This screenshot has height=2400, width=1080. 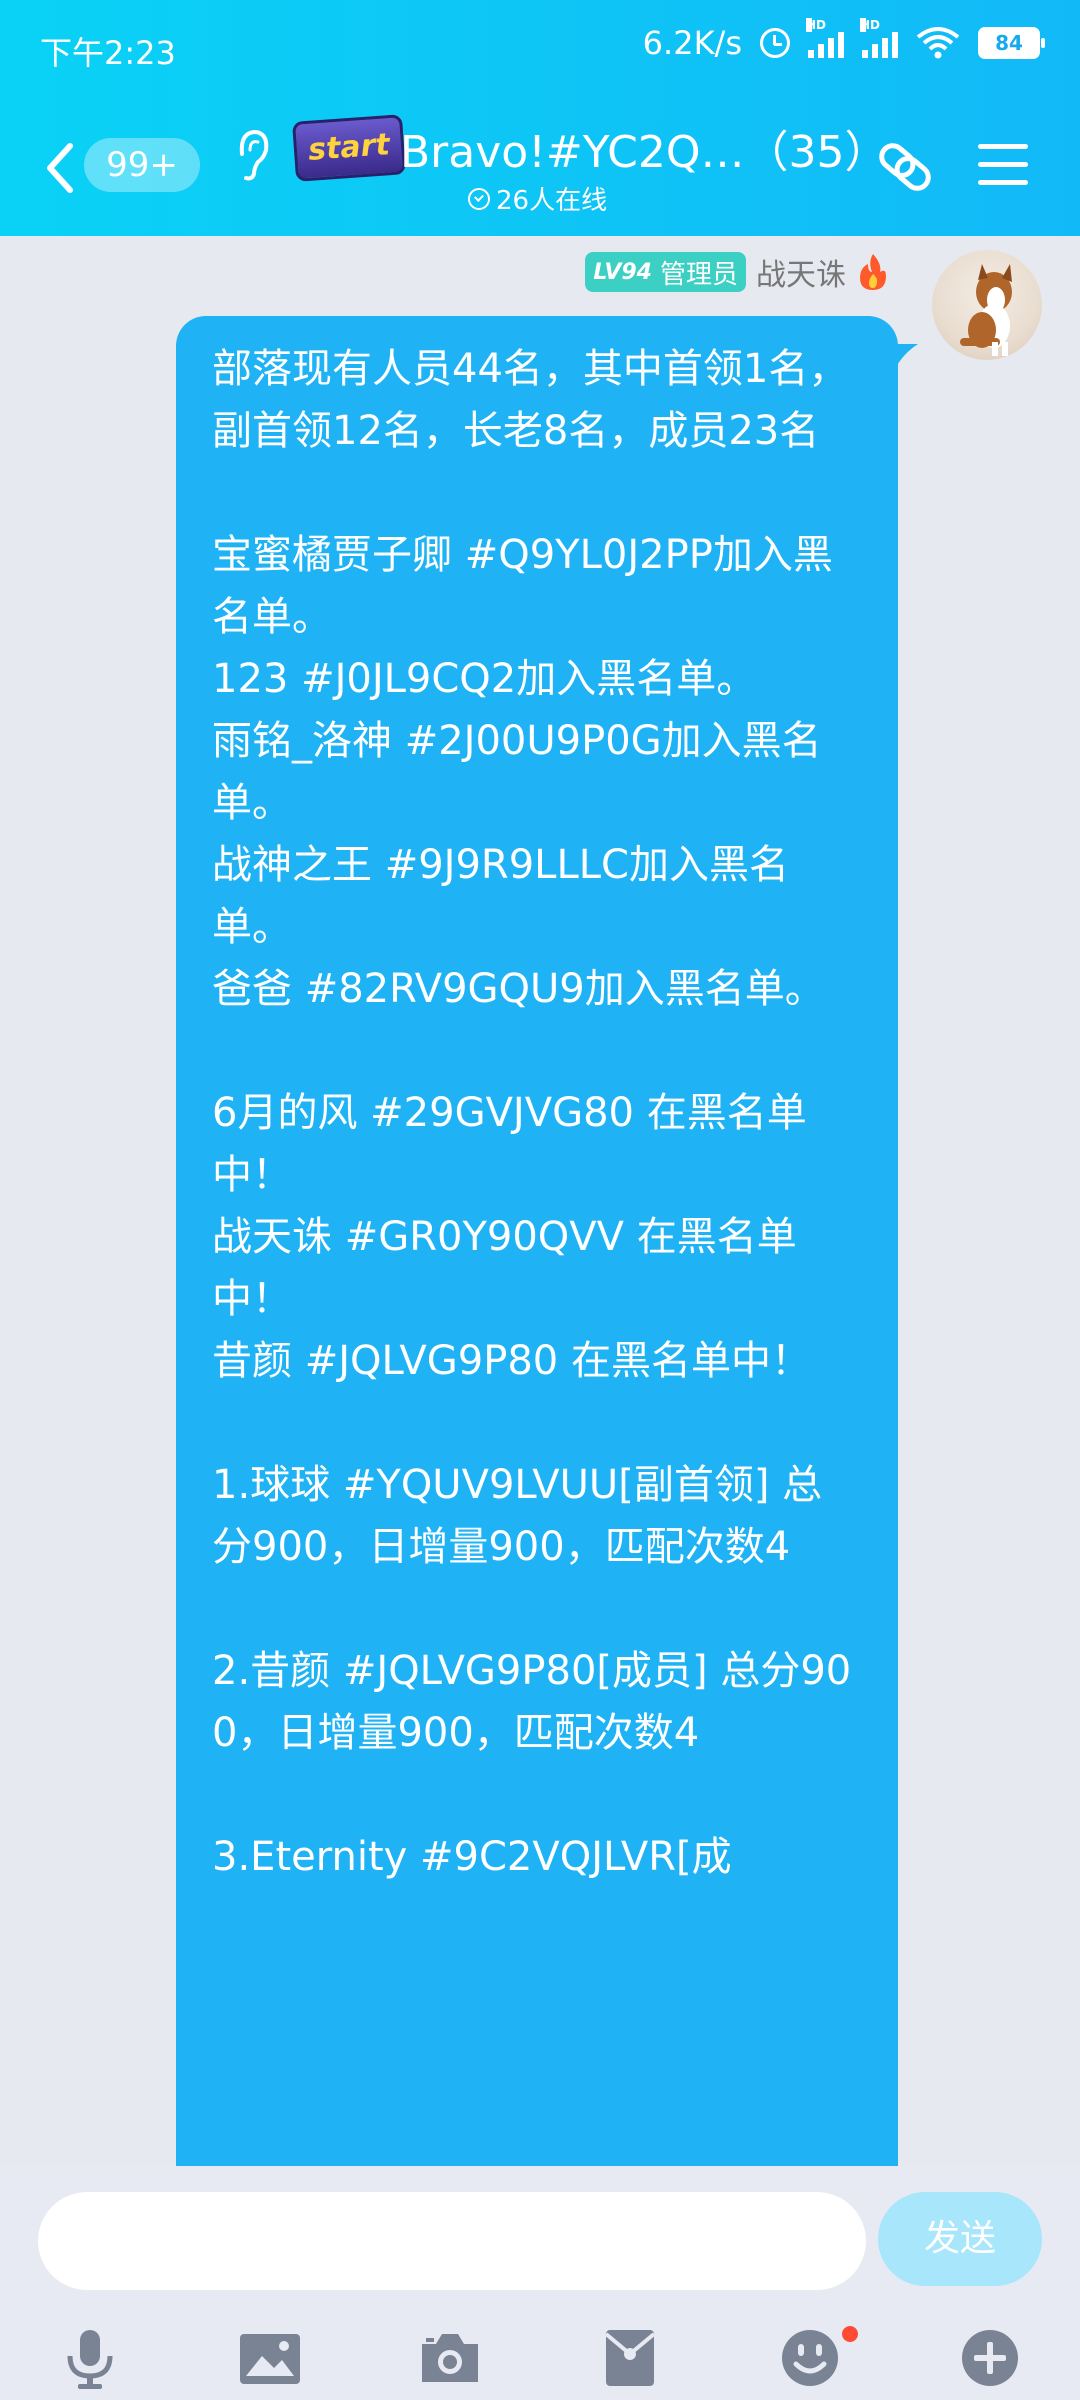 I want to click on avatar, so click(x=987, y=305).